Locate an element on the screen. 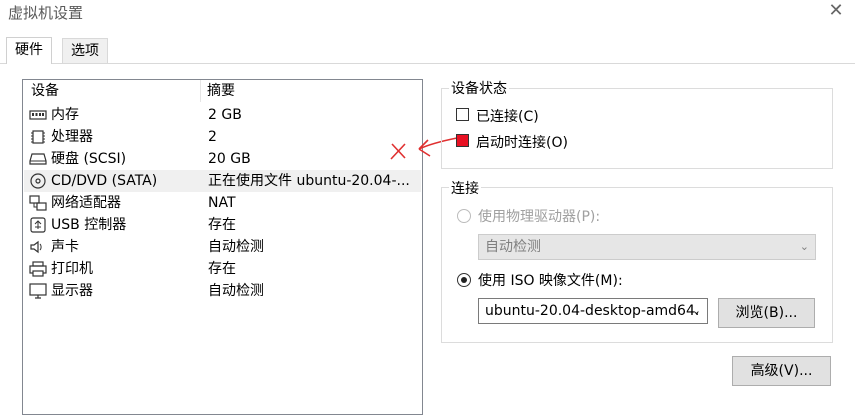  column-header-device: 设备 is located at coordinates (45, 91).